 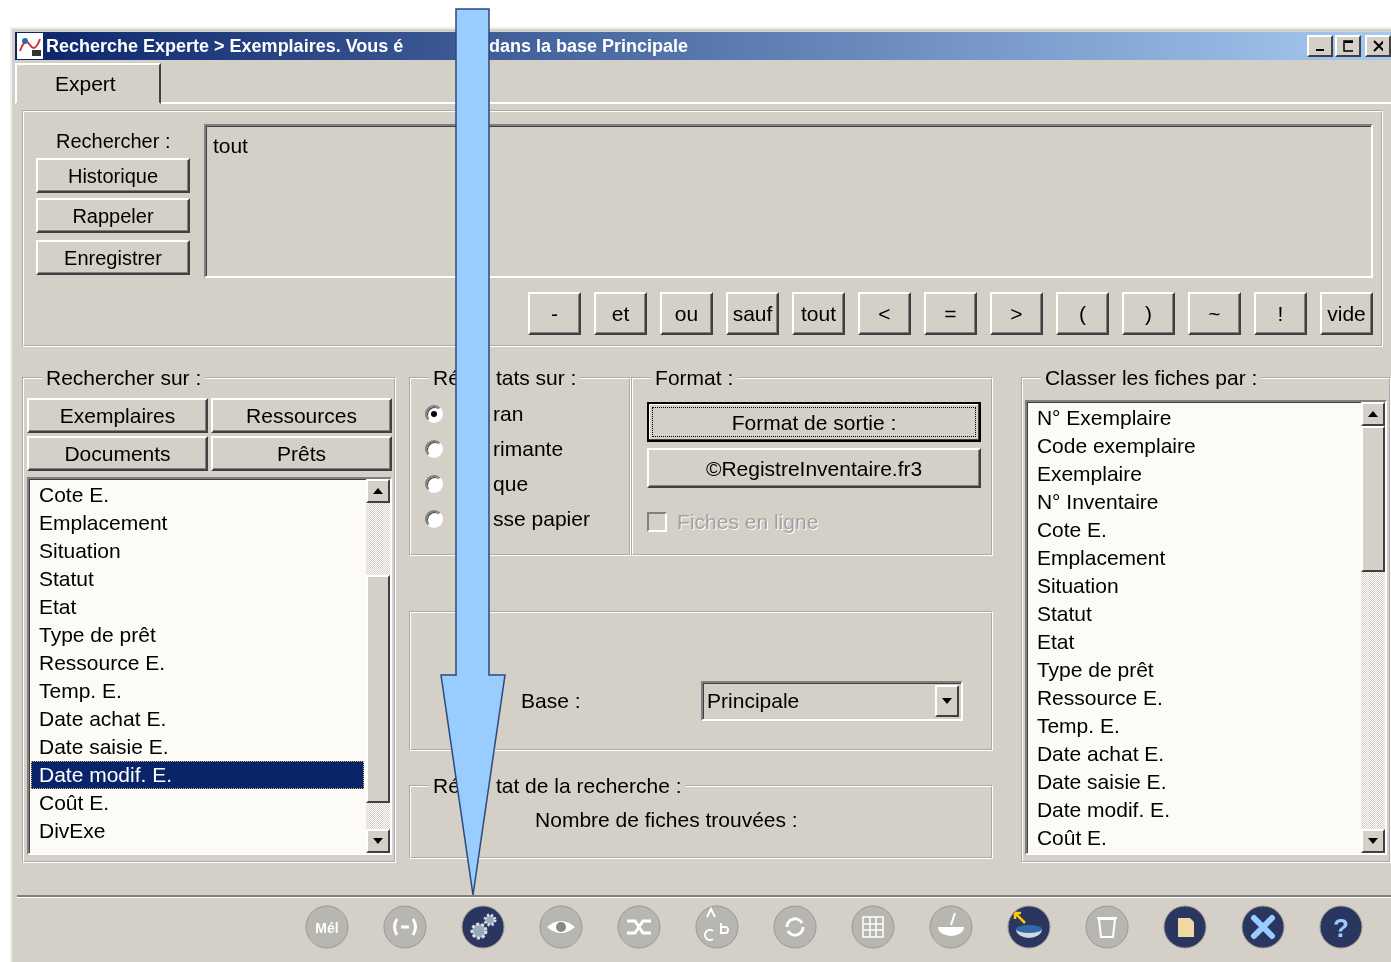 What do you see at coordinates (113, 175) in the screenshot?
I see `search-action-button: Historique` at bounding box center [113, 175].